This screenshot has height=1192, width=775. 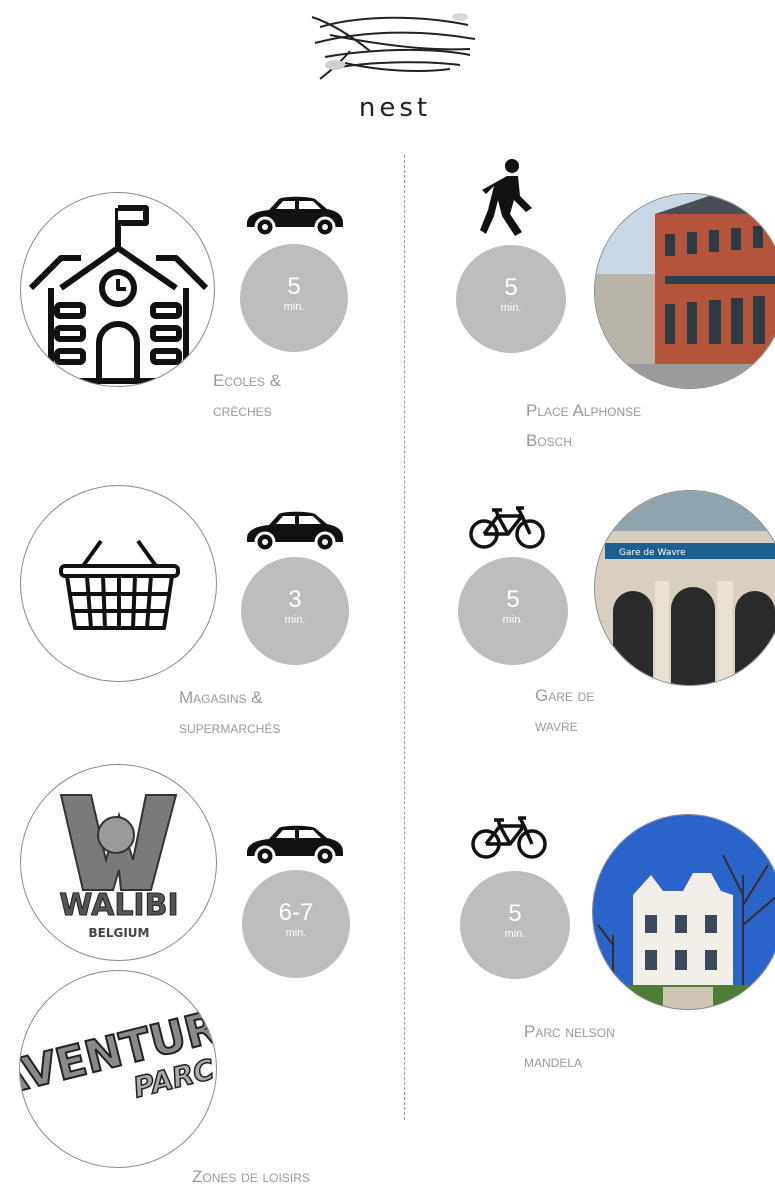 What do you see at coordinates (395, 108) in the screenshot?
I see `brand-name: nest` at bounding box center [395, 108].